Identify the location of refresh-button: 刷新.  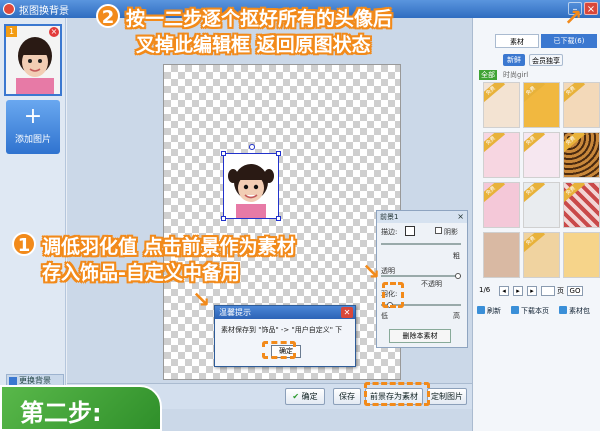
(489, 311).